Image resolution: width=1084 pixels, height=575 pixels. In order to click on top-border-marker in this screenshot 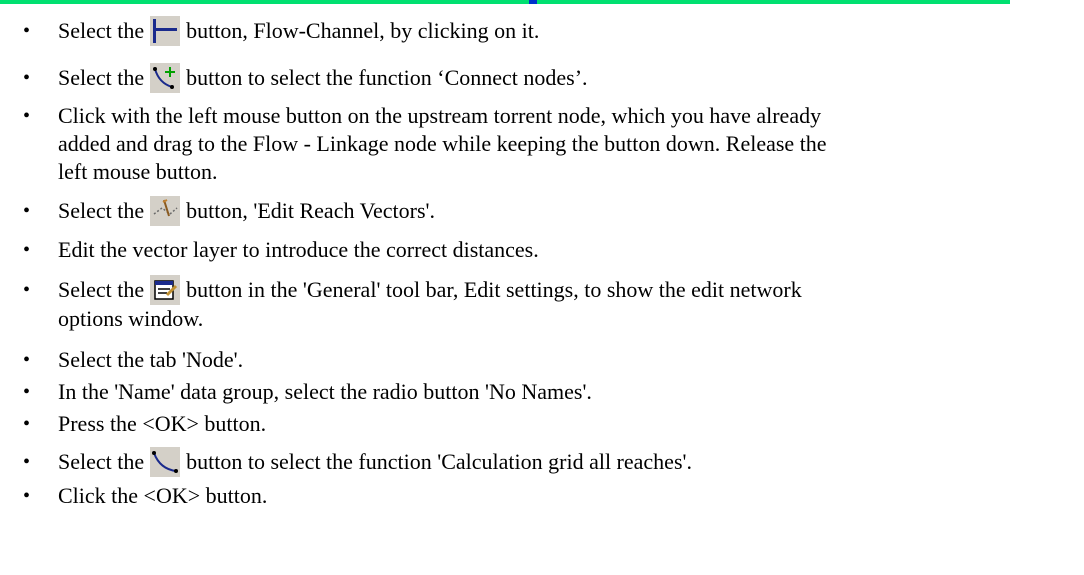, I will do `click(533, 2)`.